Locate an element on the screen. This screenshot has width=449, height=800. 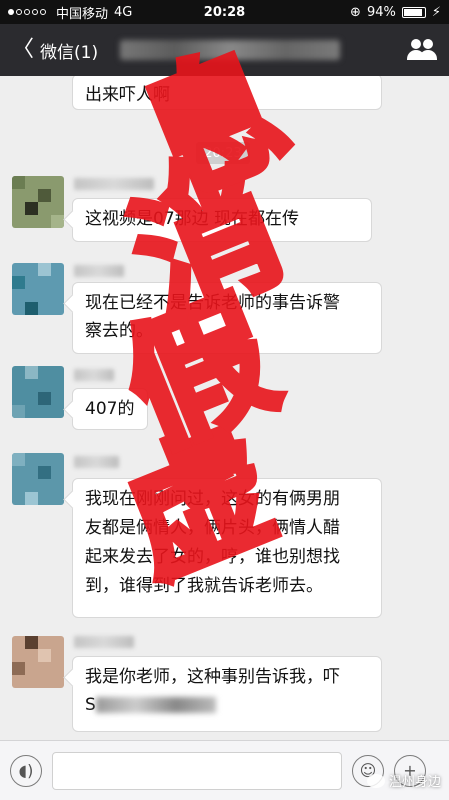
message-bubble: 出来吓人啊 is located at coordinates (227, 93).